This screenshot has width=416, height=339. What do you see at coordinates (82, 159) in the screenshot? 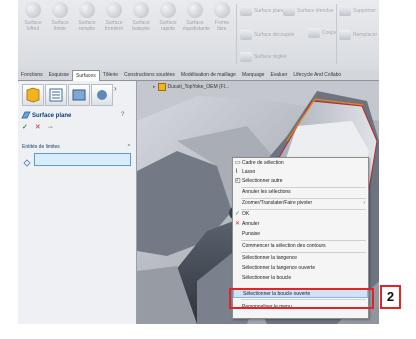
I see `boundary-entities-field` at bounding box center [82, 159].